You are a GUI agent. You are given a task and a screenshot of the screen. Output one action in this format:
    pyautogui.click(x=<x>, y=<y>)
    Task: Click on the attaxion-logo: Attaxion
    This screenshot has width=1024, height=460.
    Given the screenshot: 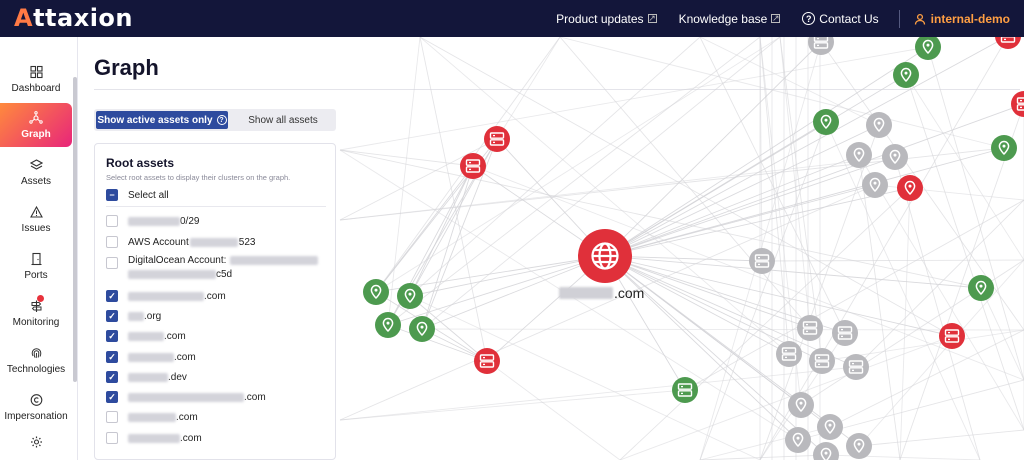 What is the action you would take?
    pyautogui.click(x=73, y=18)
    